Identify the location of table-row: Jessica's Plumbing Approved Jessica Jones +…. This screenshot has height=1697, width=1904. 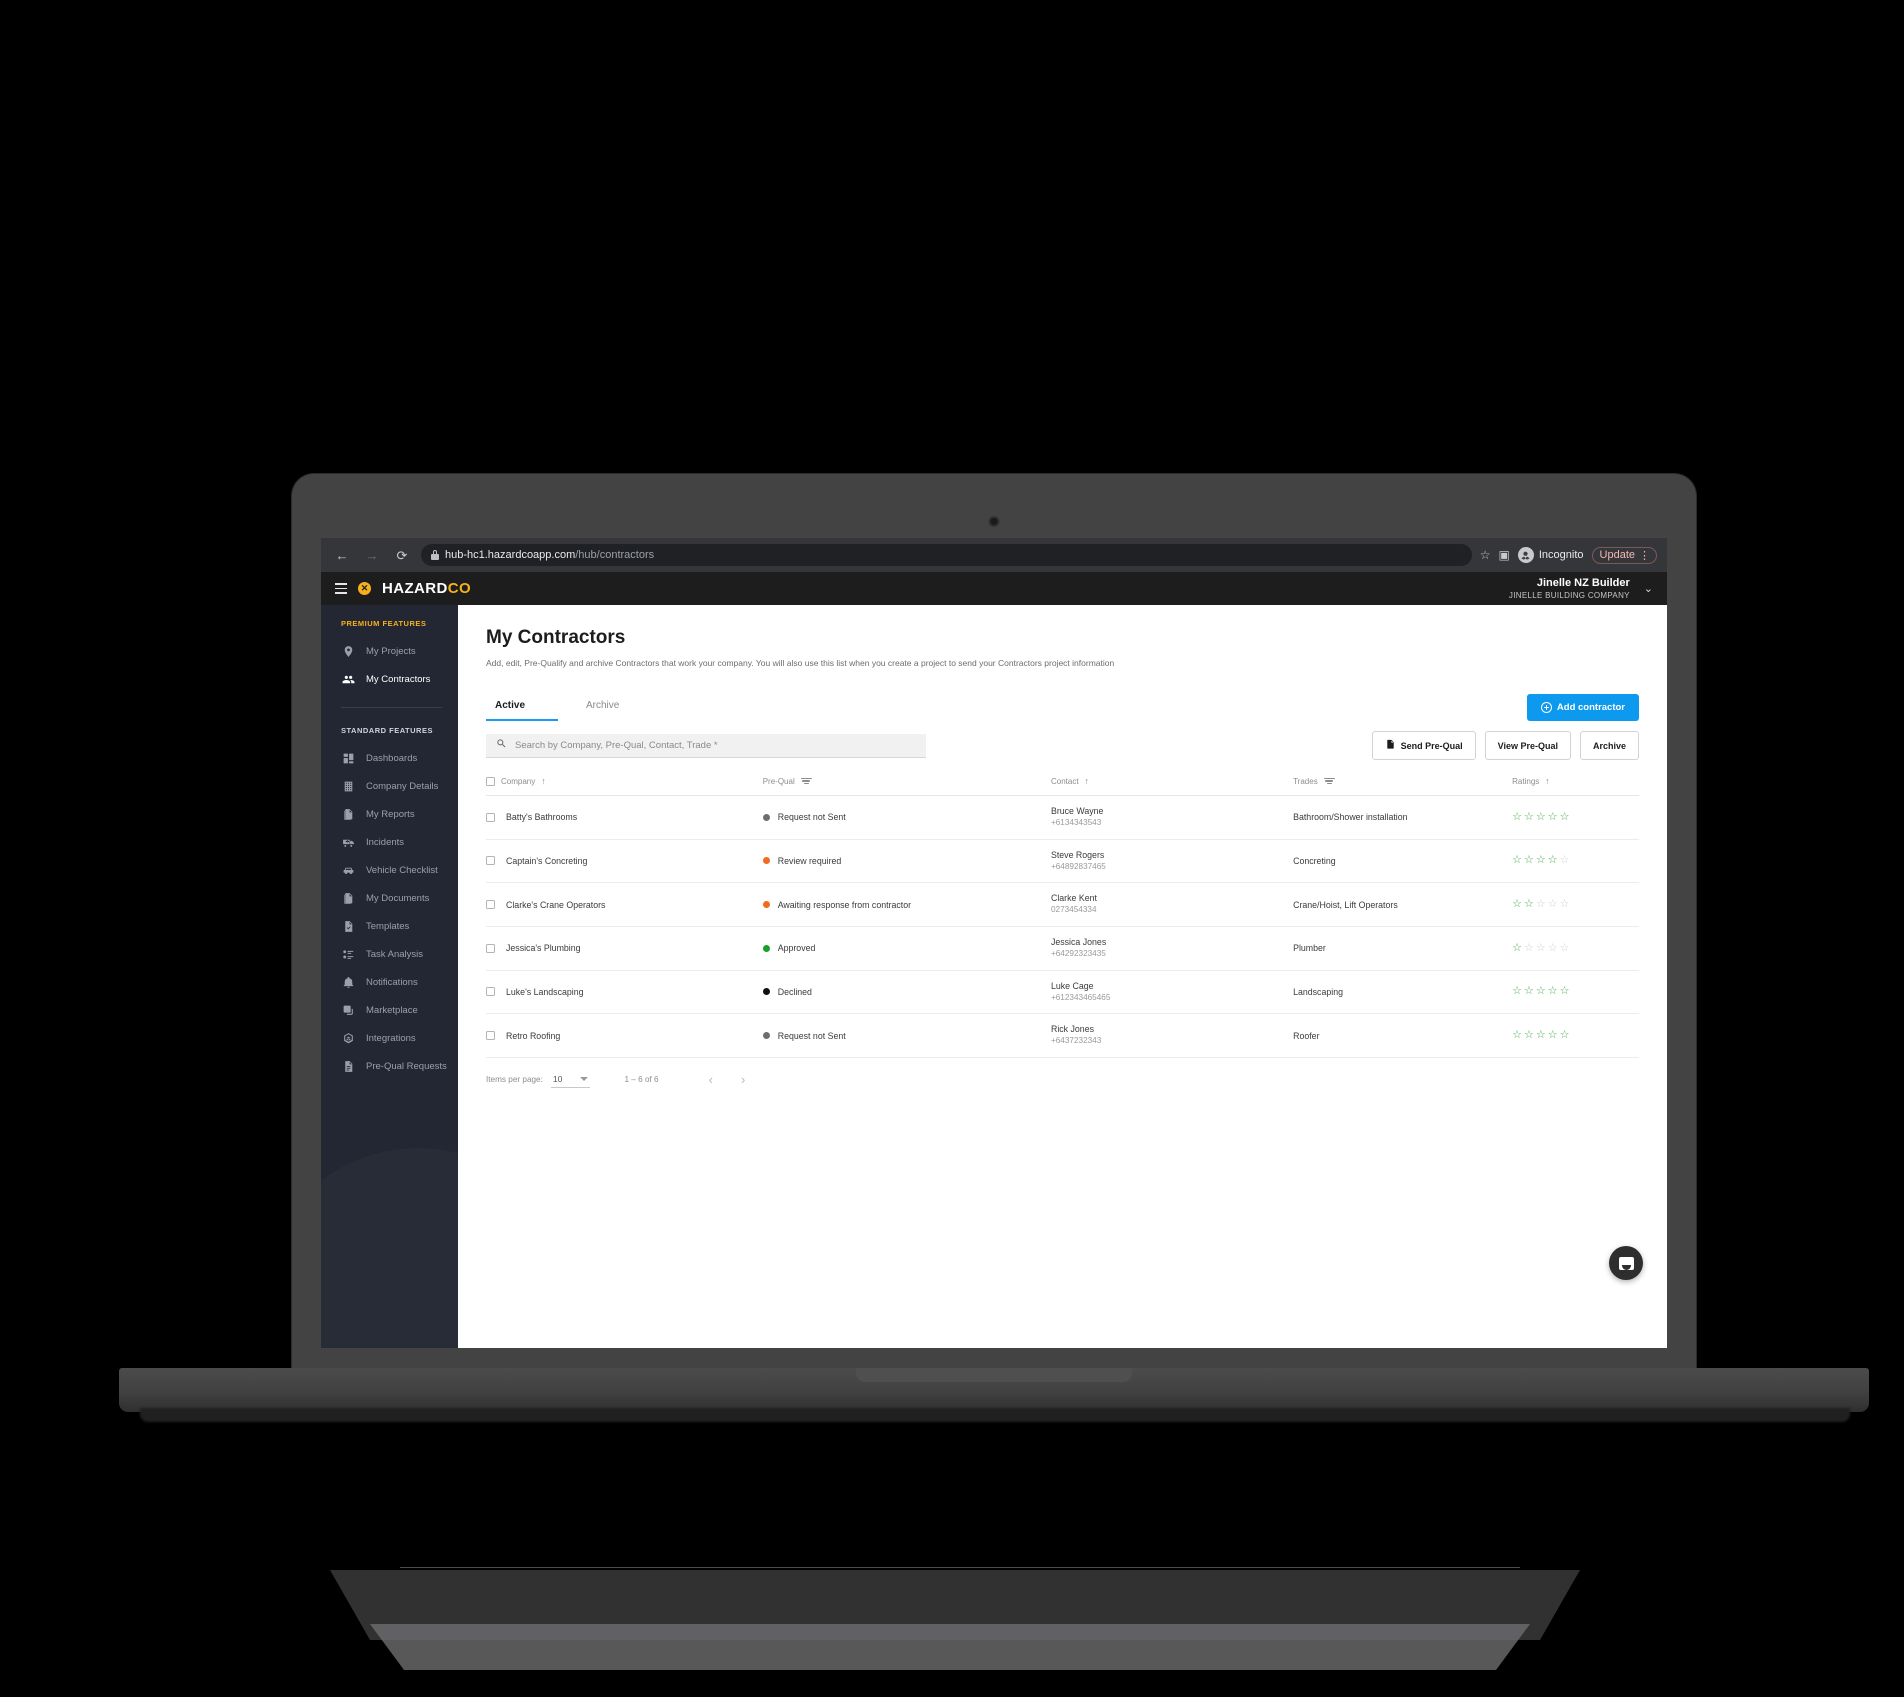
(1062, 948).